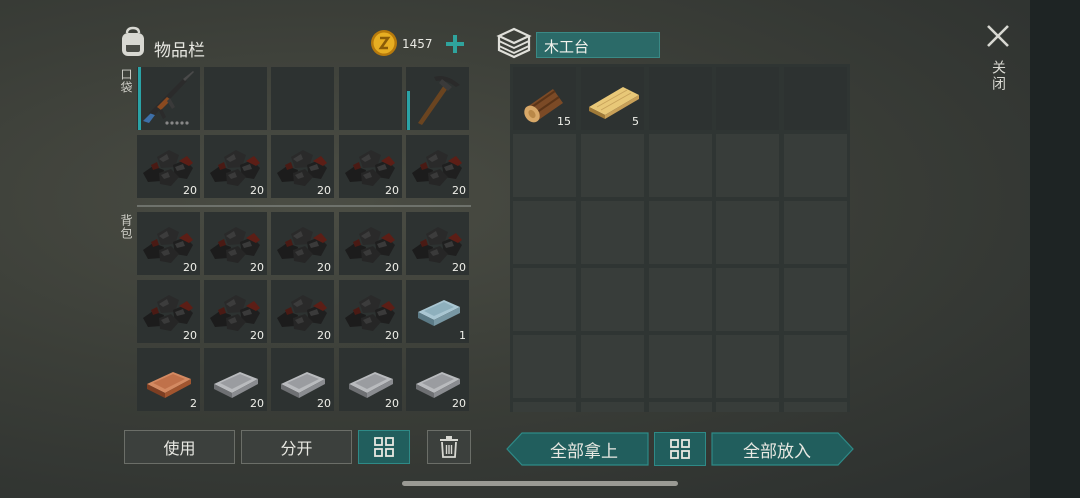 The image size is (1080, 498). What do you see at coordinates (998, 36) in the screenshot?
I see `close-icon` at bounding box center [998, 36].